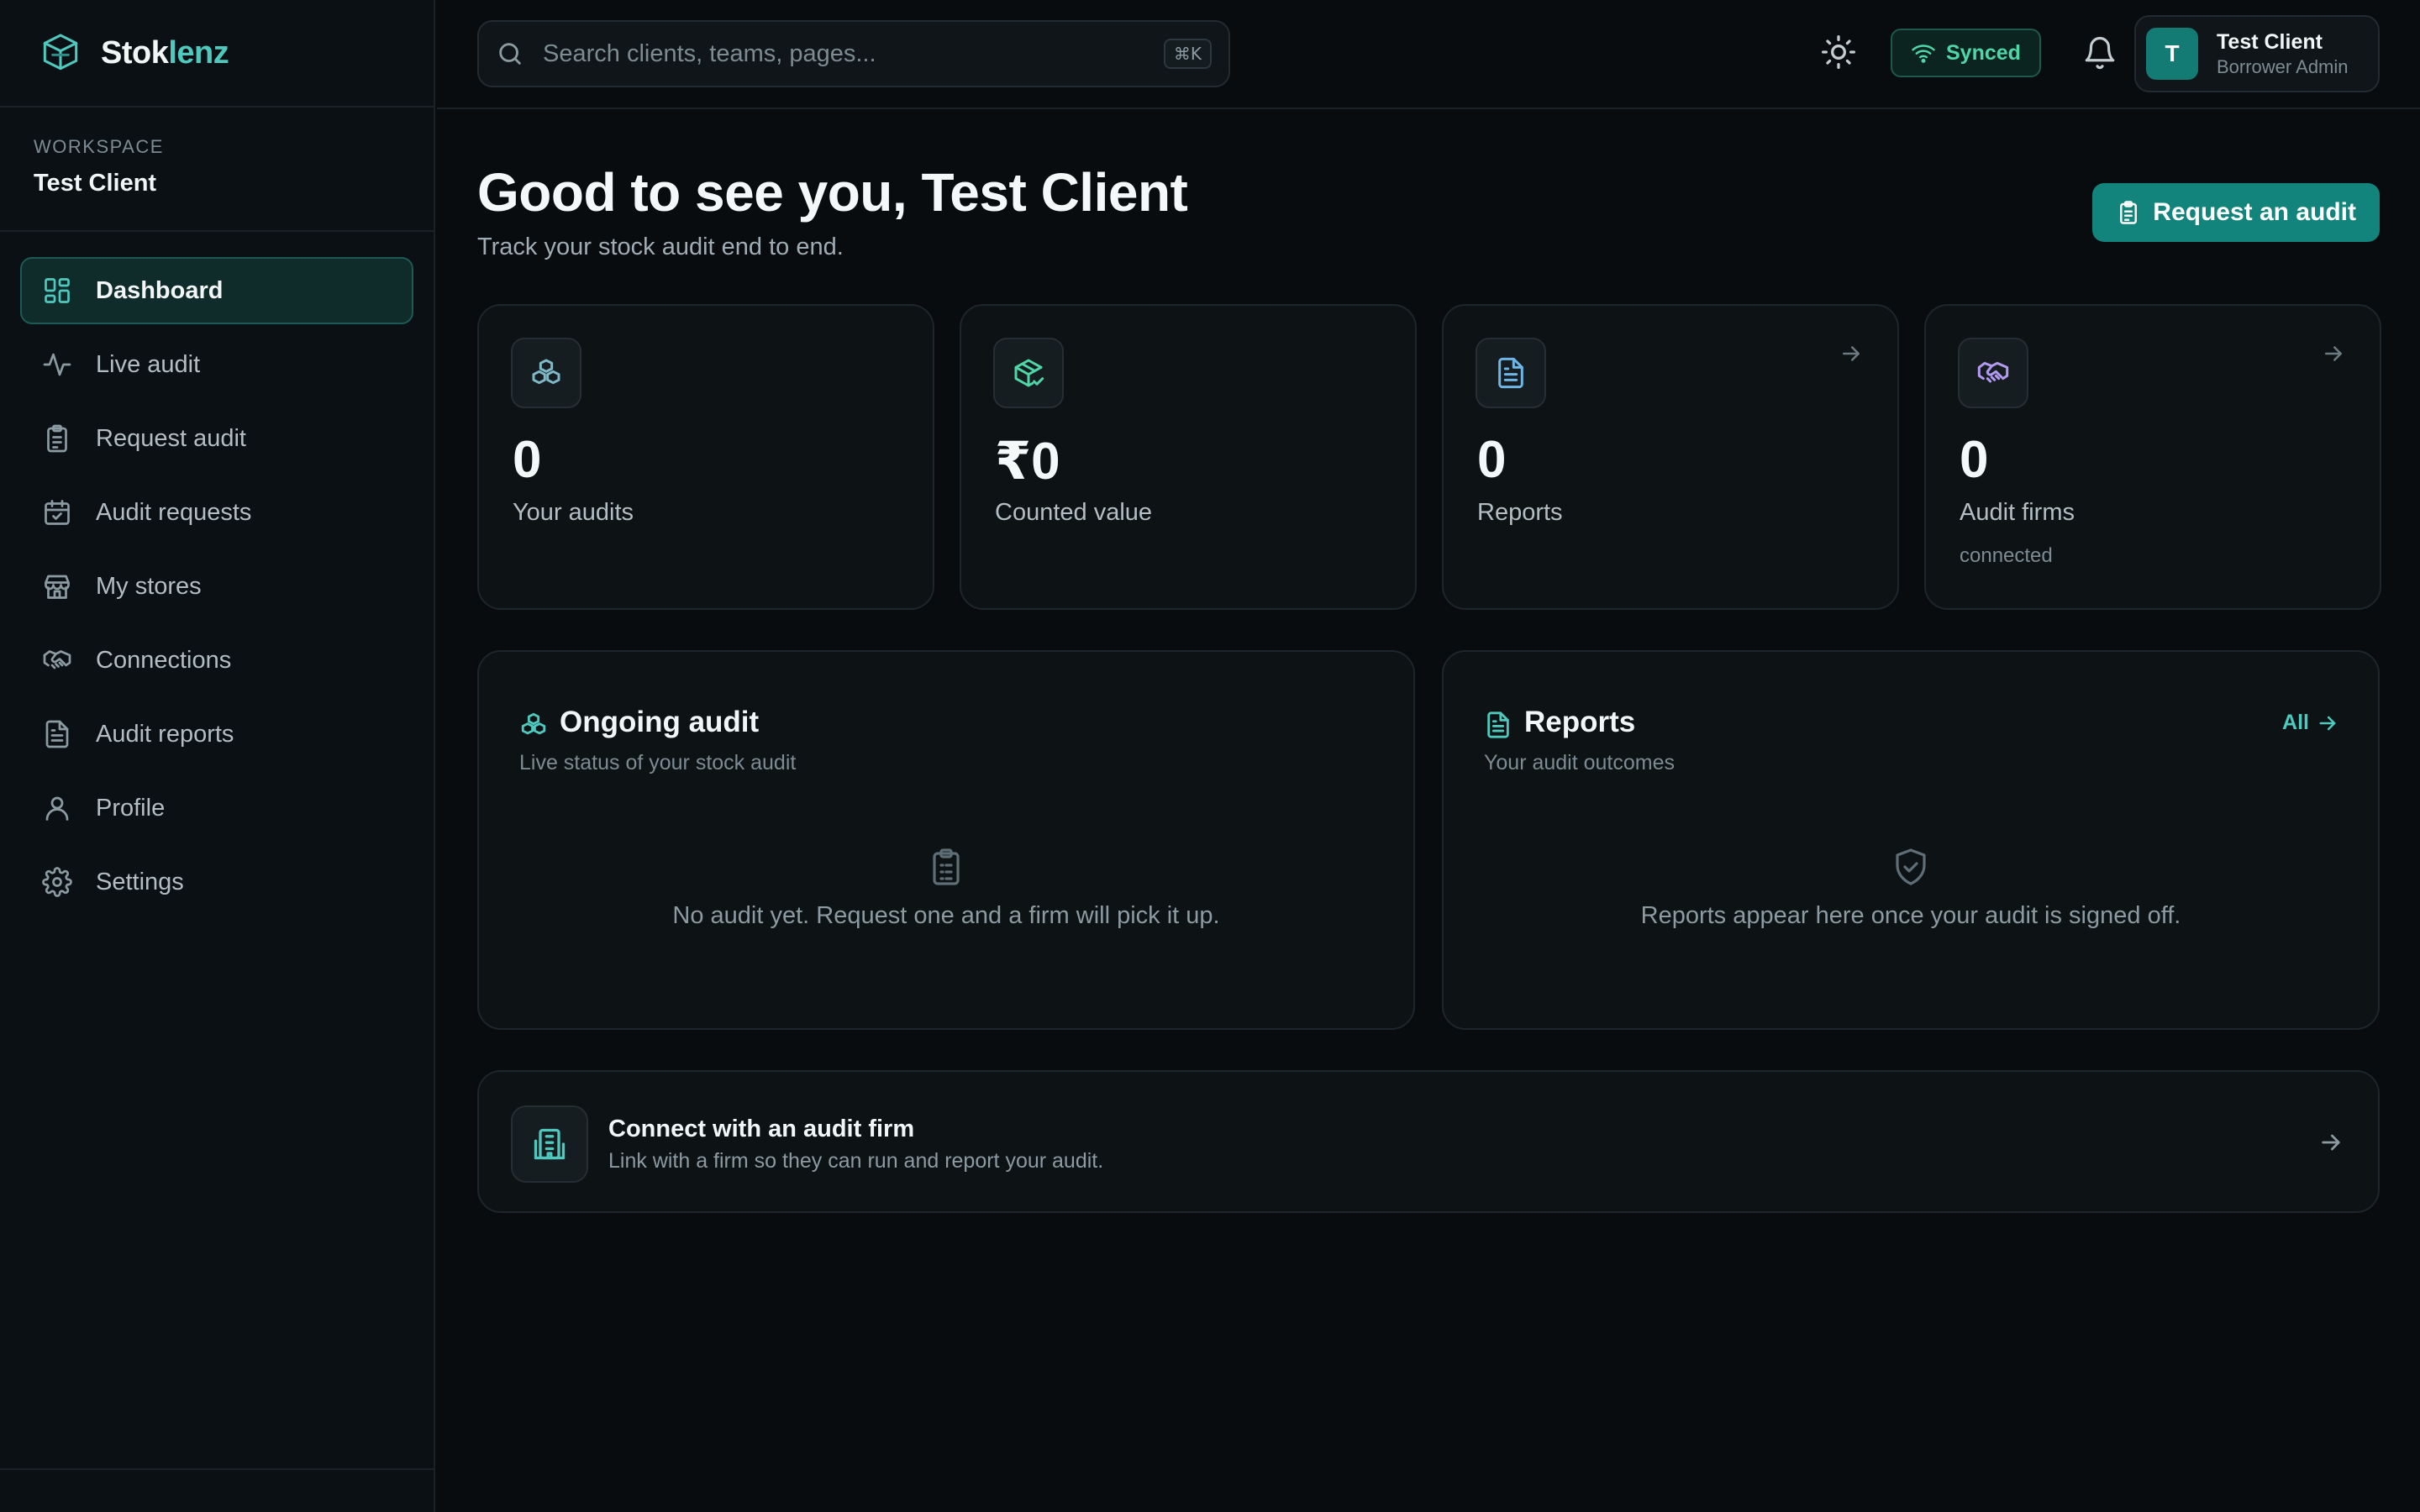 The image size is (2420, 1512). What do you see at coordinates (217, 1469) in the screenshot?
I see `sidebar-footer-divider` at bounding box center [217, 1469].